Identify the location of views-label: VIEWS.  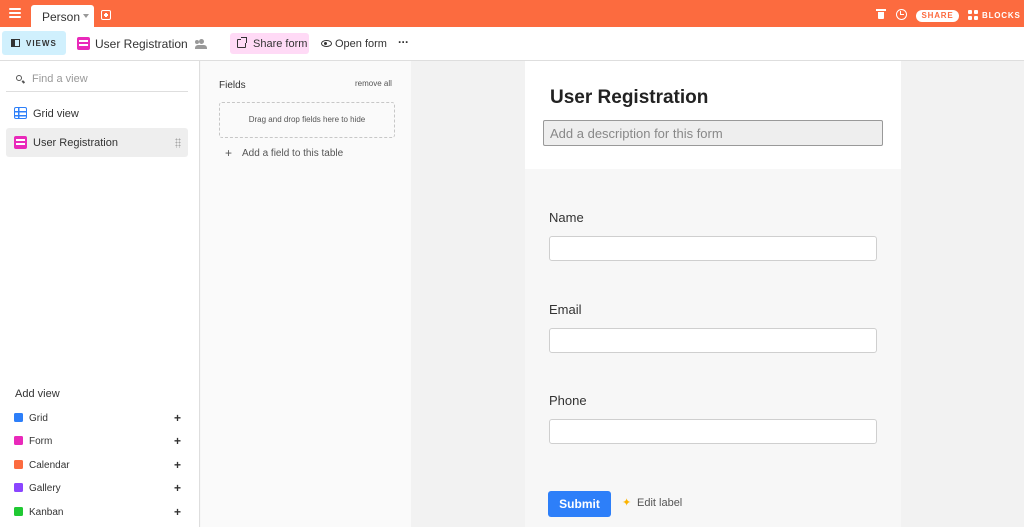
(41, 43).